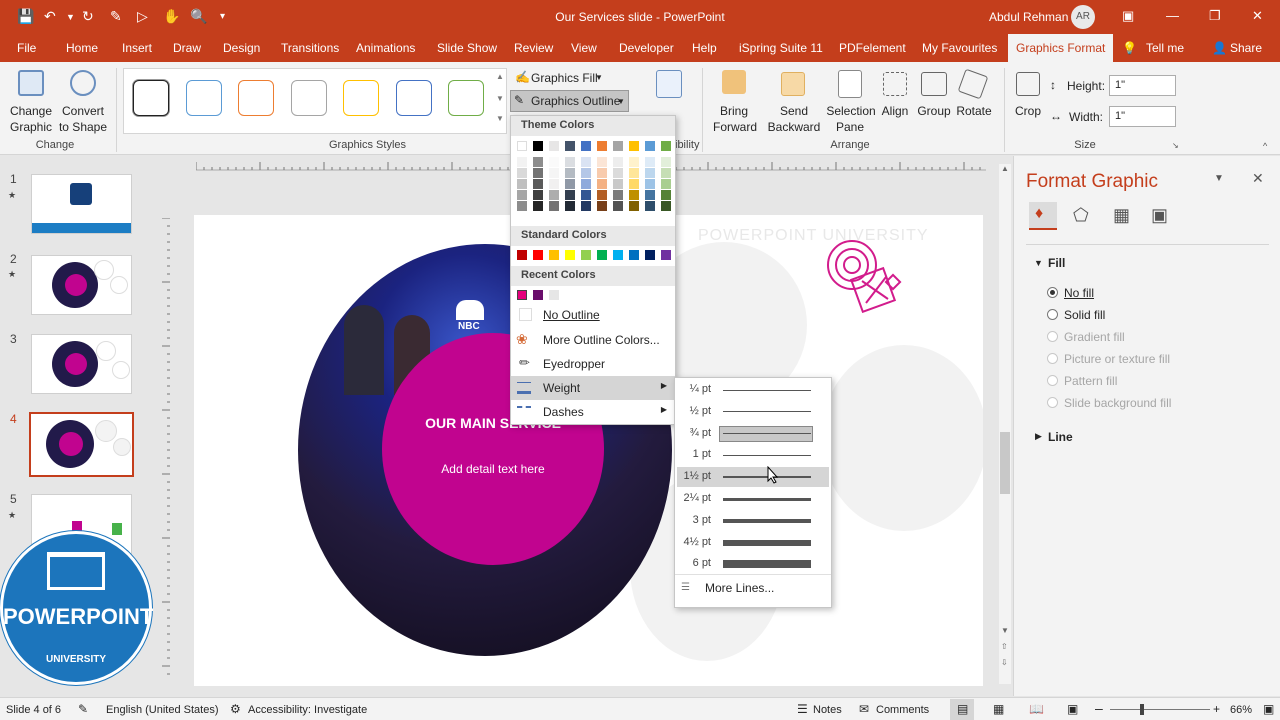  I want to click on expand-line-icon: ▶, so click(1038, 436).